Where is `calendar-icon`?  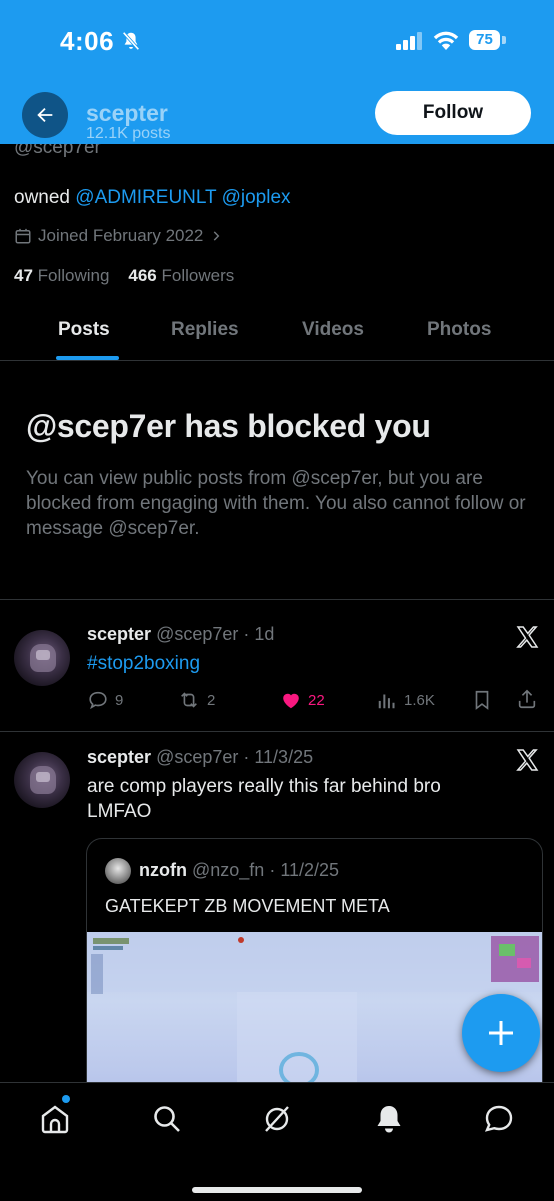 calendar-icon is located at coordinates (23, 236).